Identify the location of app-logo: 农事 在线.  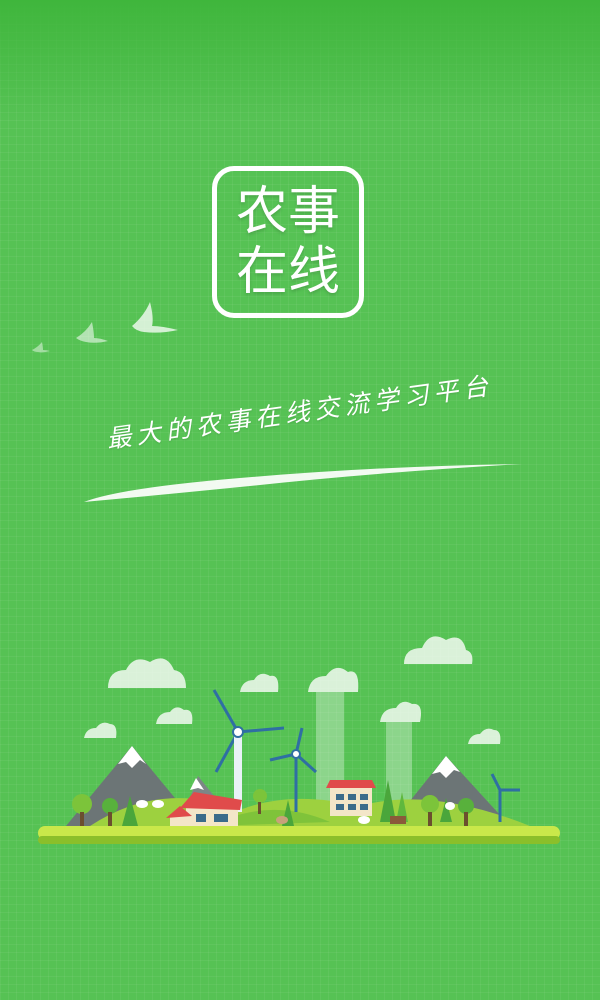
(288, 242).